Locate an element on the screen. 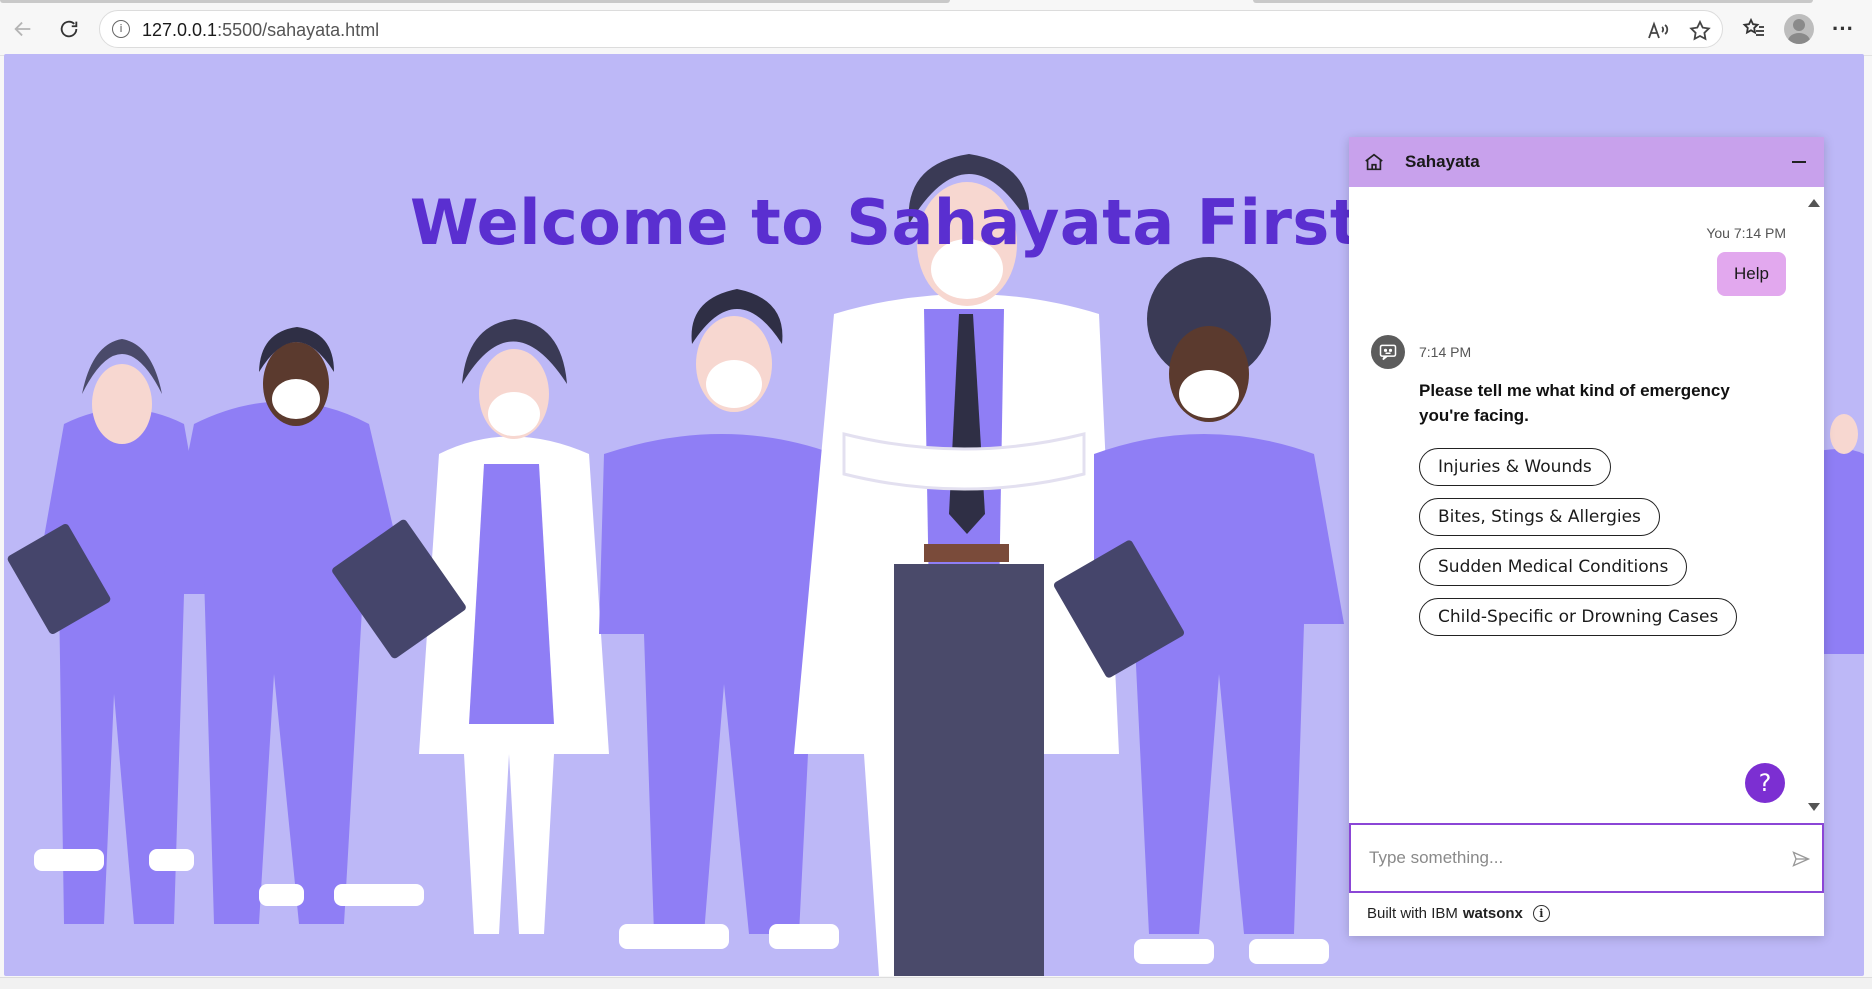 This screenshot has width=1872, height=989. address-bar: i 127.0.0.1:5500/sahayata.html is located at coordinates (911, 29).